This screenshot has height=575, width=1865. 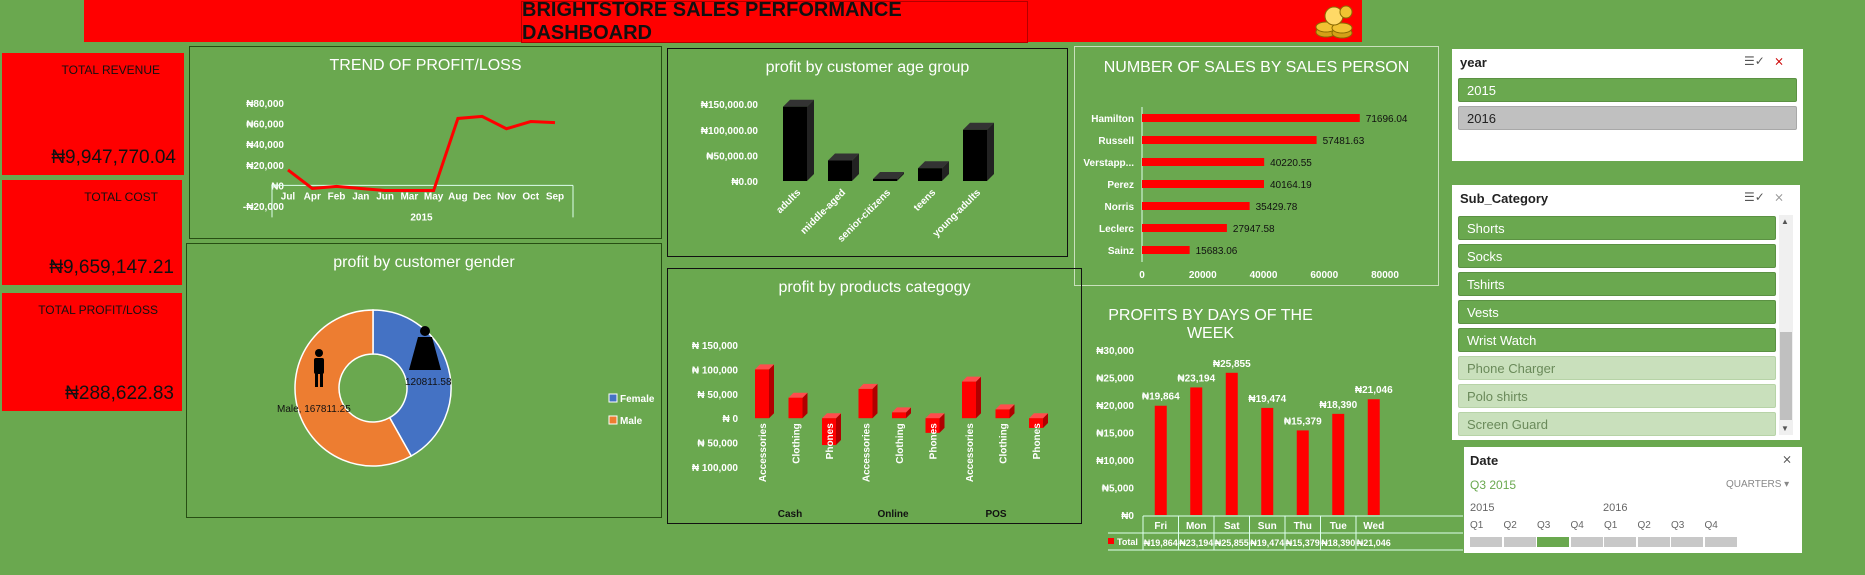 What do you see at coordinates (265, 104) in the screenshot?
I see `y-tick-label: ₦80,000` at bounding box center [265, 104].